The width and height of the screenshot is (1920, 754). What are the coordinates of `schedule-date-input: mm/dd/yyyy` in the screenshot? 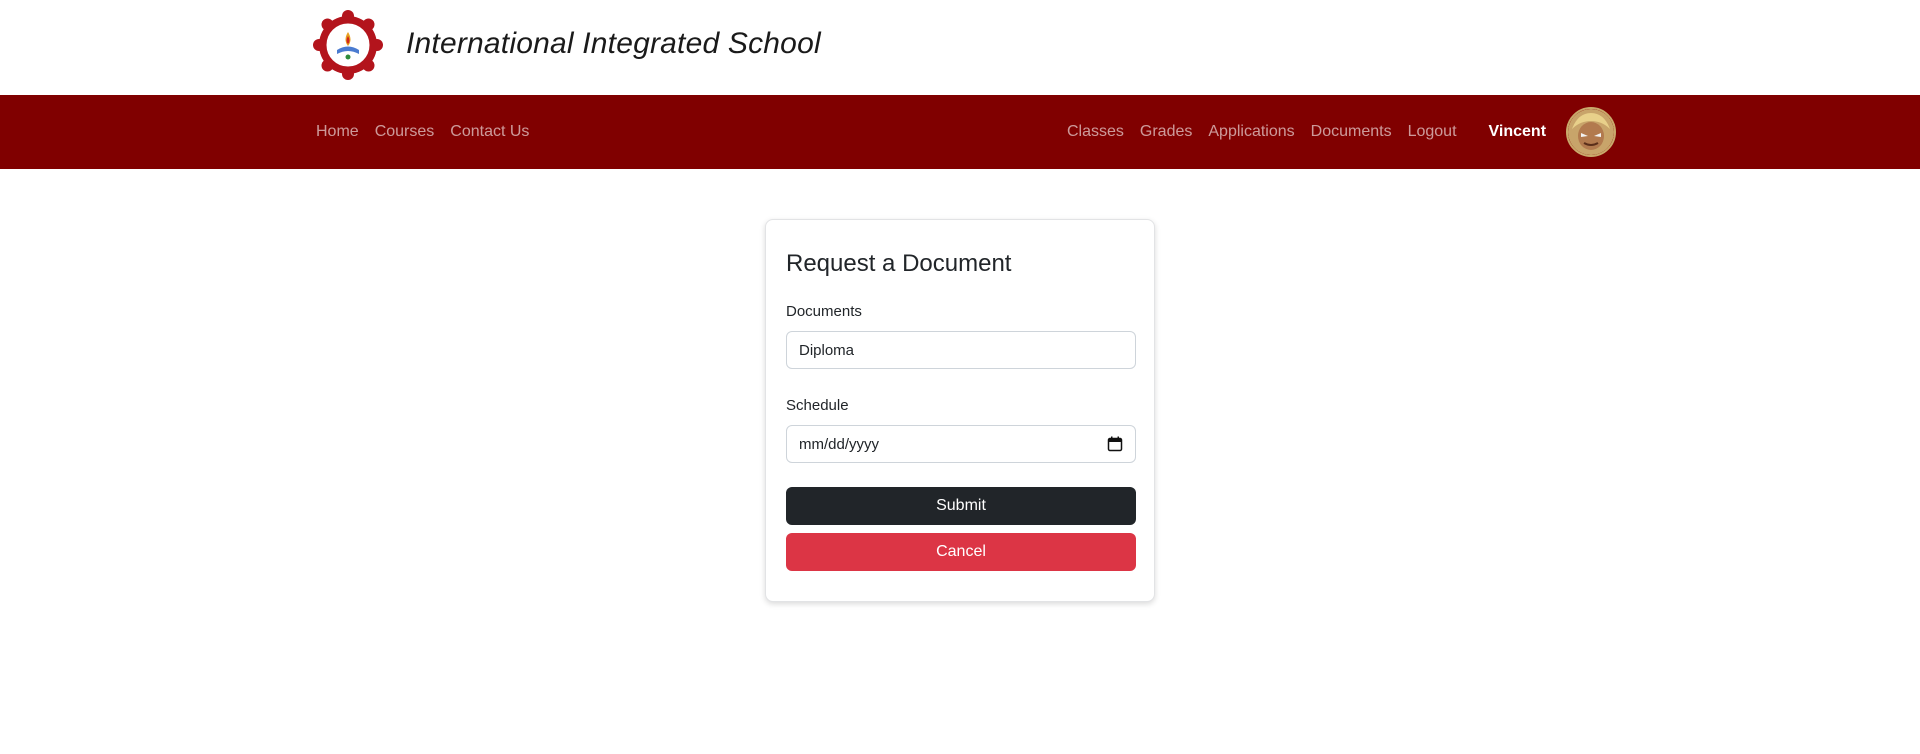 It's located at (961, 444).